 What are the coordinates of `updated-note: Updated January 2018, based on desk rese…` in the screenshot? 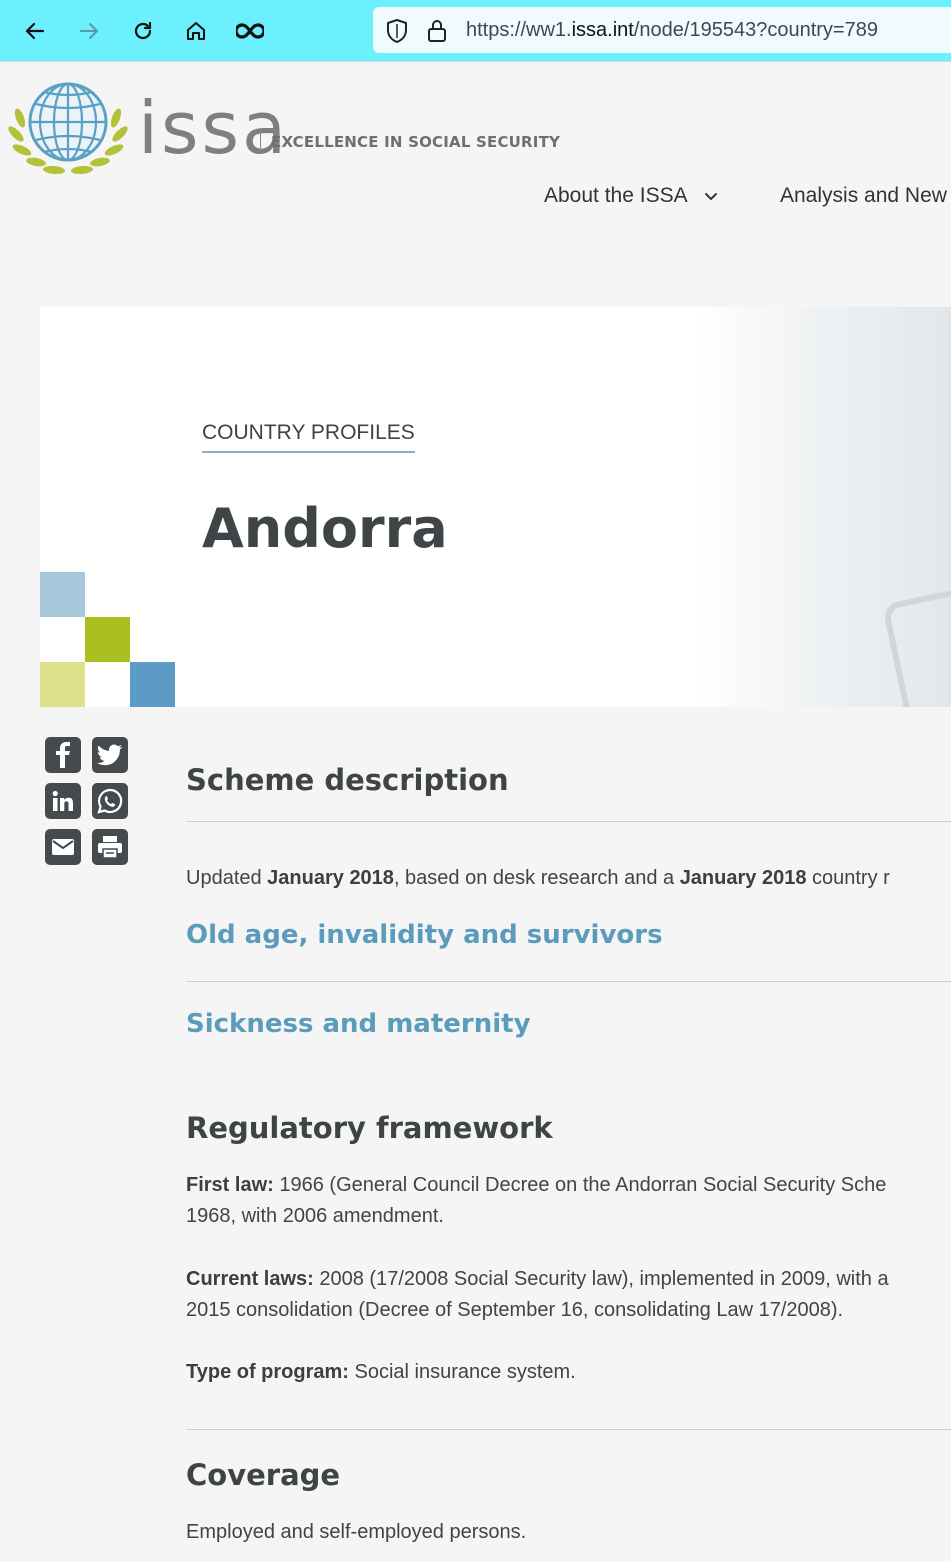 It's located at (538, 878).